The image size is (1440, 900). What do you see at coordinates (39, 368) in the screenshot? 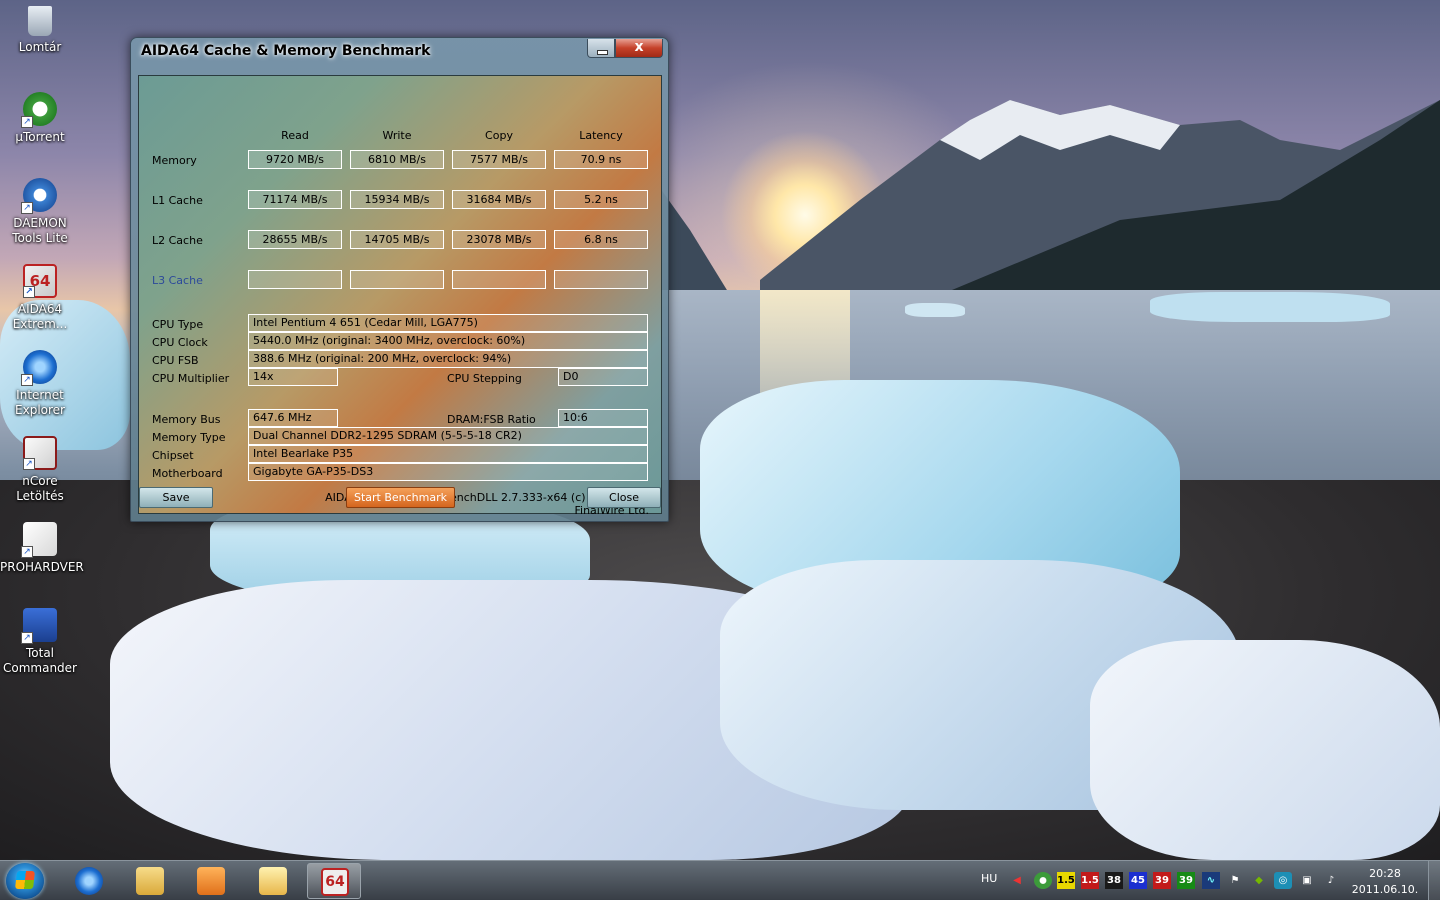
I see `internet-explorer-icon: ↗` at bounding box center [39, 368].